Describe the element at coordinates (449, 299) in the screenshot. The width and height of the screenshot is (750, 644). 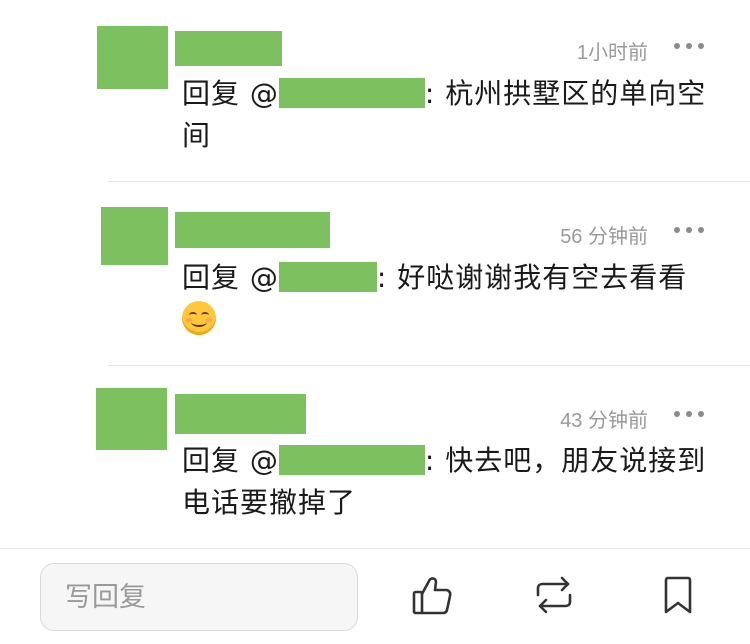
I see `comment-text: 回复 @ : 好哒谢谢我有空去看看` at that location.